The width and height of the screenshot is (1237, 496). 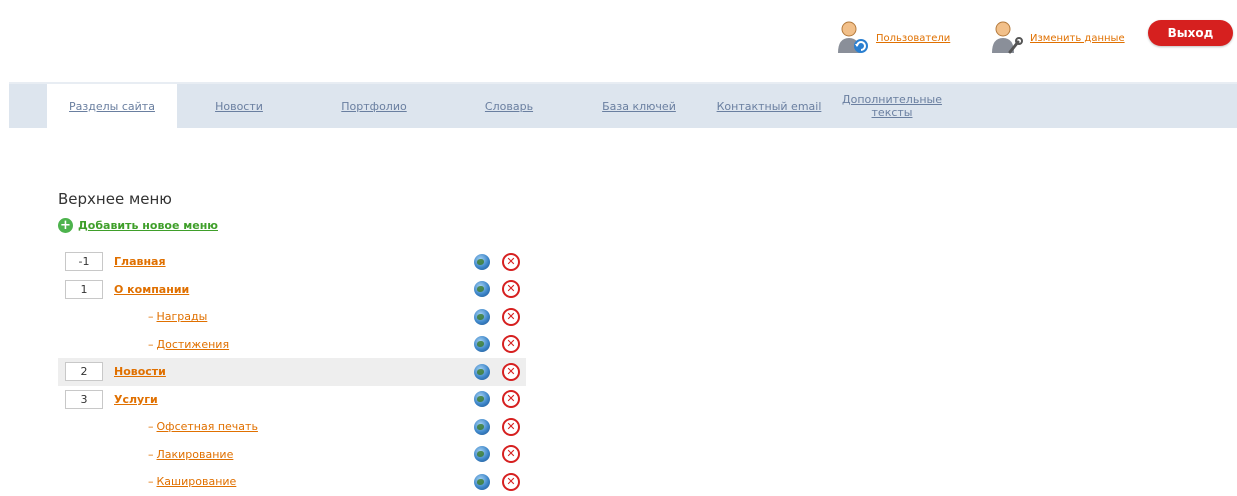 I want to click on submenu-item-link: – Каширование, so click(x=192, y=481).